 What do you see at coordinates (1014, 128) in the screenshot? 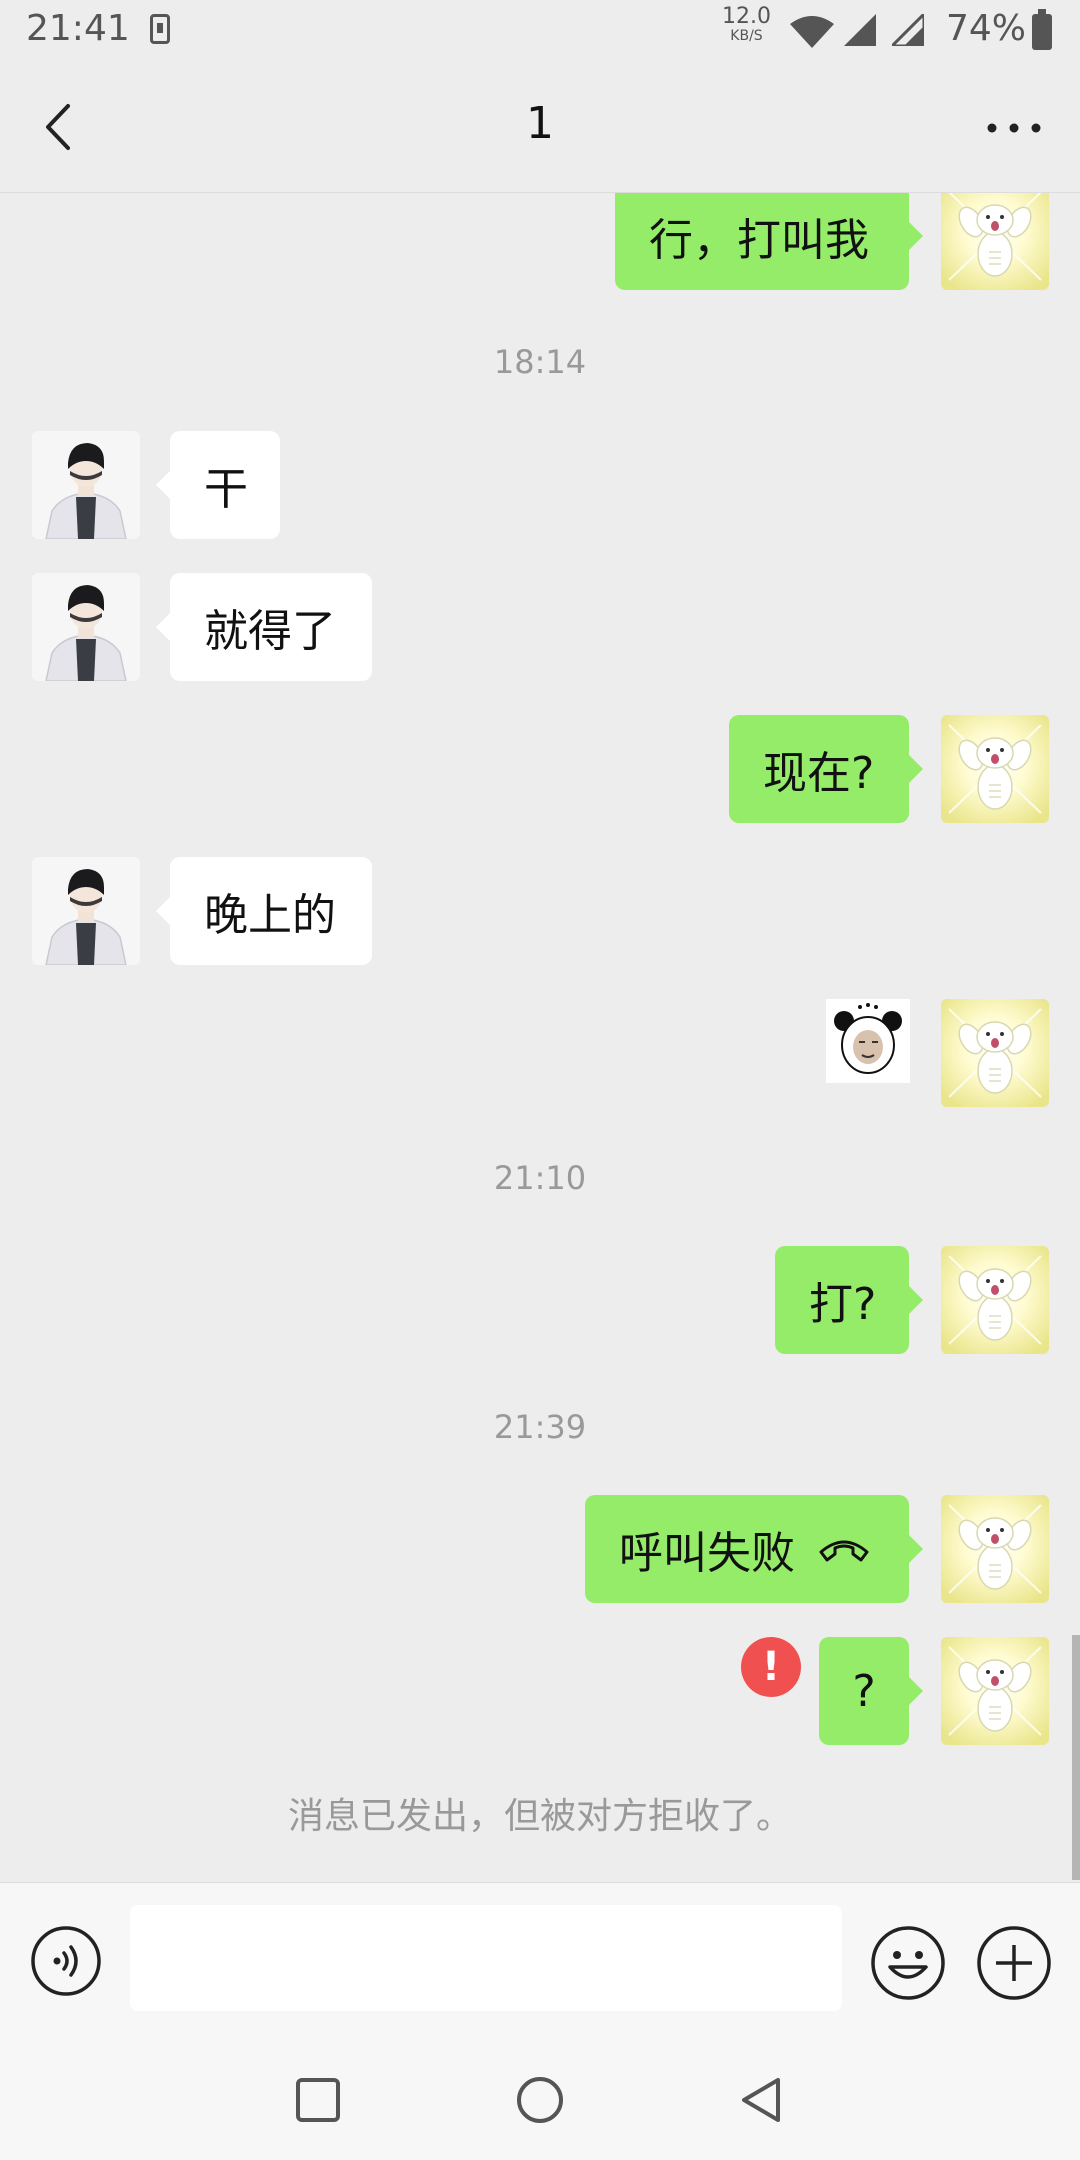
I see `more-horizontal-icon` at bounding box center [1014, 128].